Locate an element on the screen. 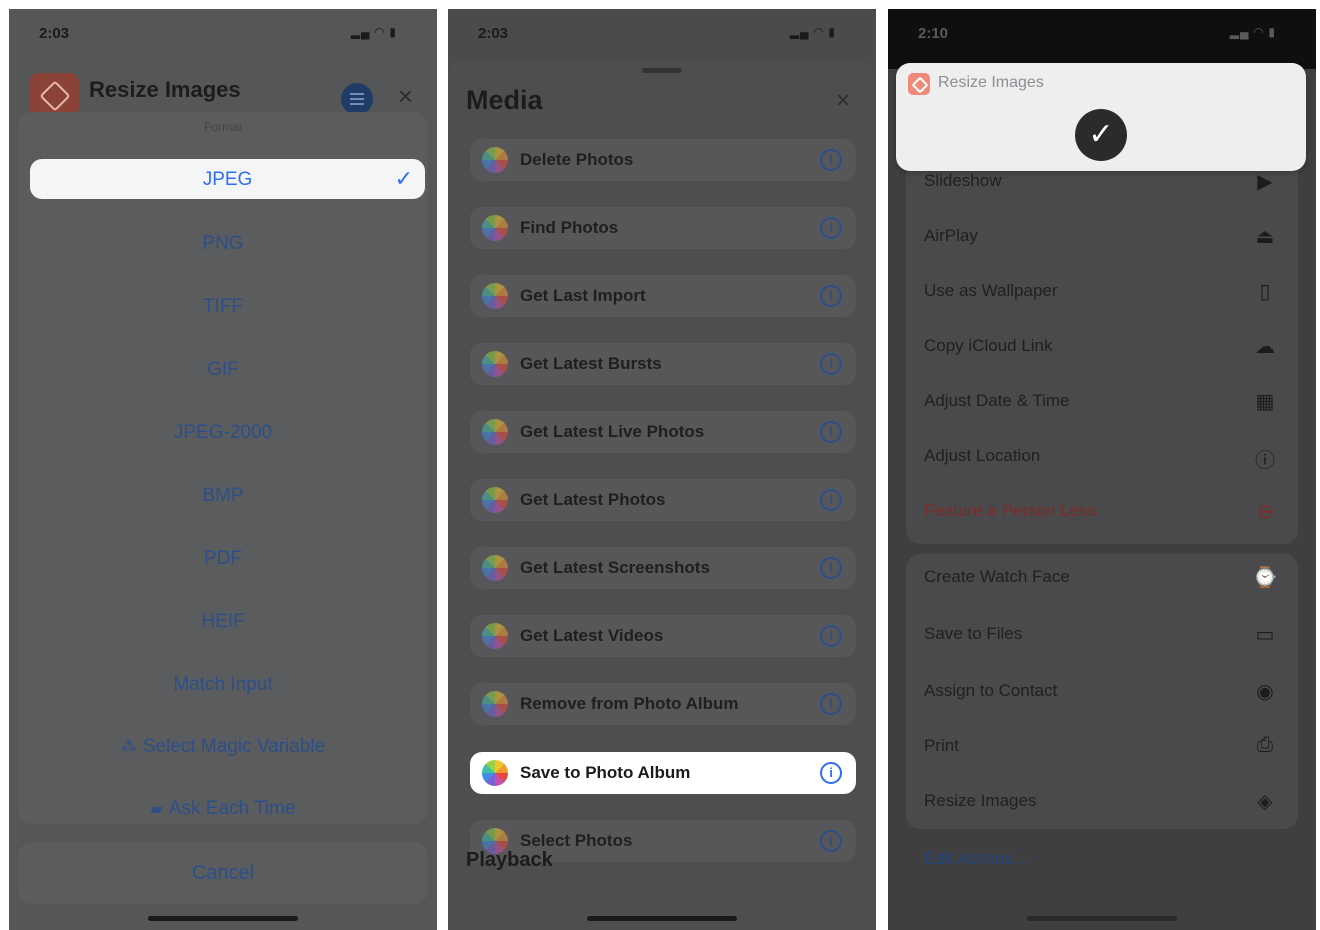  action-adjust-location: Adjust Location ⓘ is located at coordinates (1102, 456).